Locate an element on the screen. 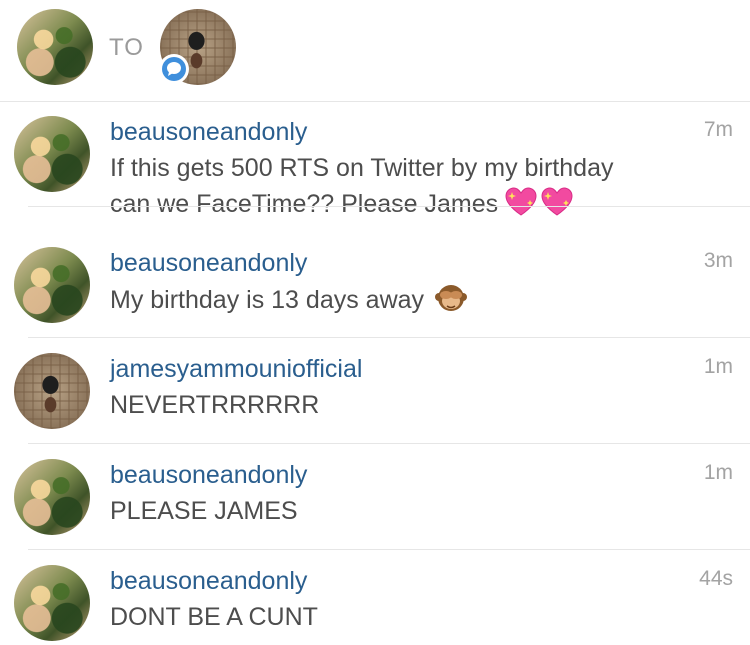  message-divider is located at coordinates (389, 206).